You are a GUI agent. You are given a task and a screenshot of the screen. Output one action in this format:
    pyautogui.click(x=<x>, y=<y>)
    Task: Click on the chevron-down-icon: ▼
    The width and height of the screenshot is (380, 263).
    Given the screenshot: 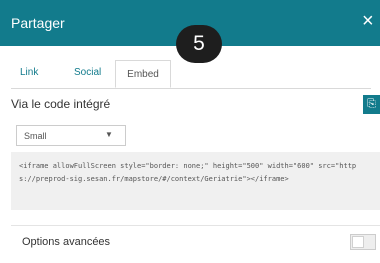 What is the action you would take?
    pyautogui.click(x=109, y=134)
    